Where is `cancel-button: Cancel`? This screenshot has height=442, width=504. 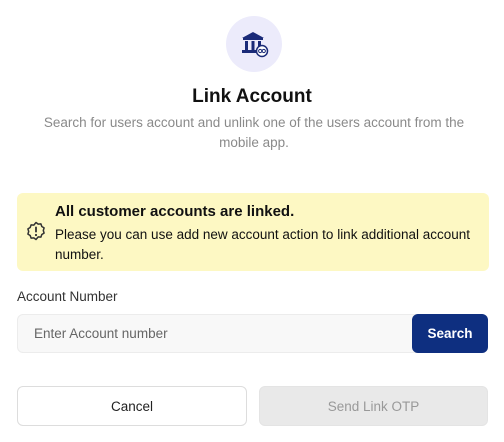 cancel-button: Cancel is located at coordinates (132, 406).